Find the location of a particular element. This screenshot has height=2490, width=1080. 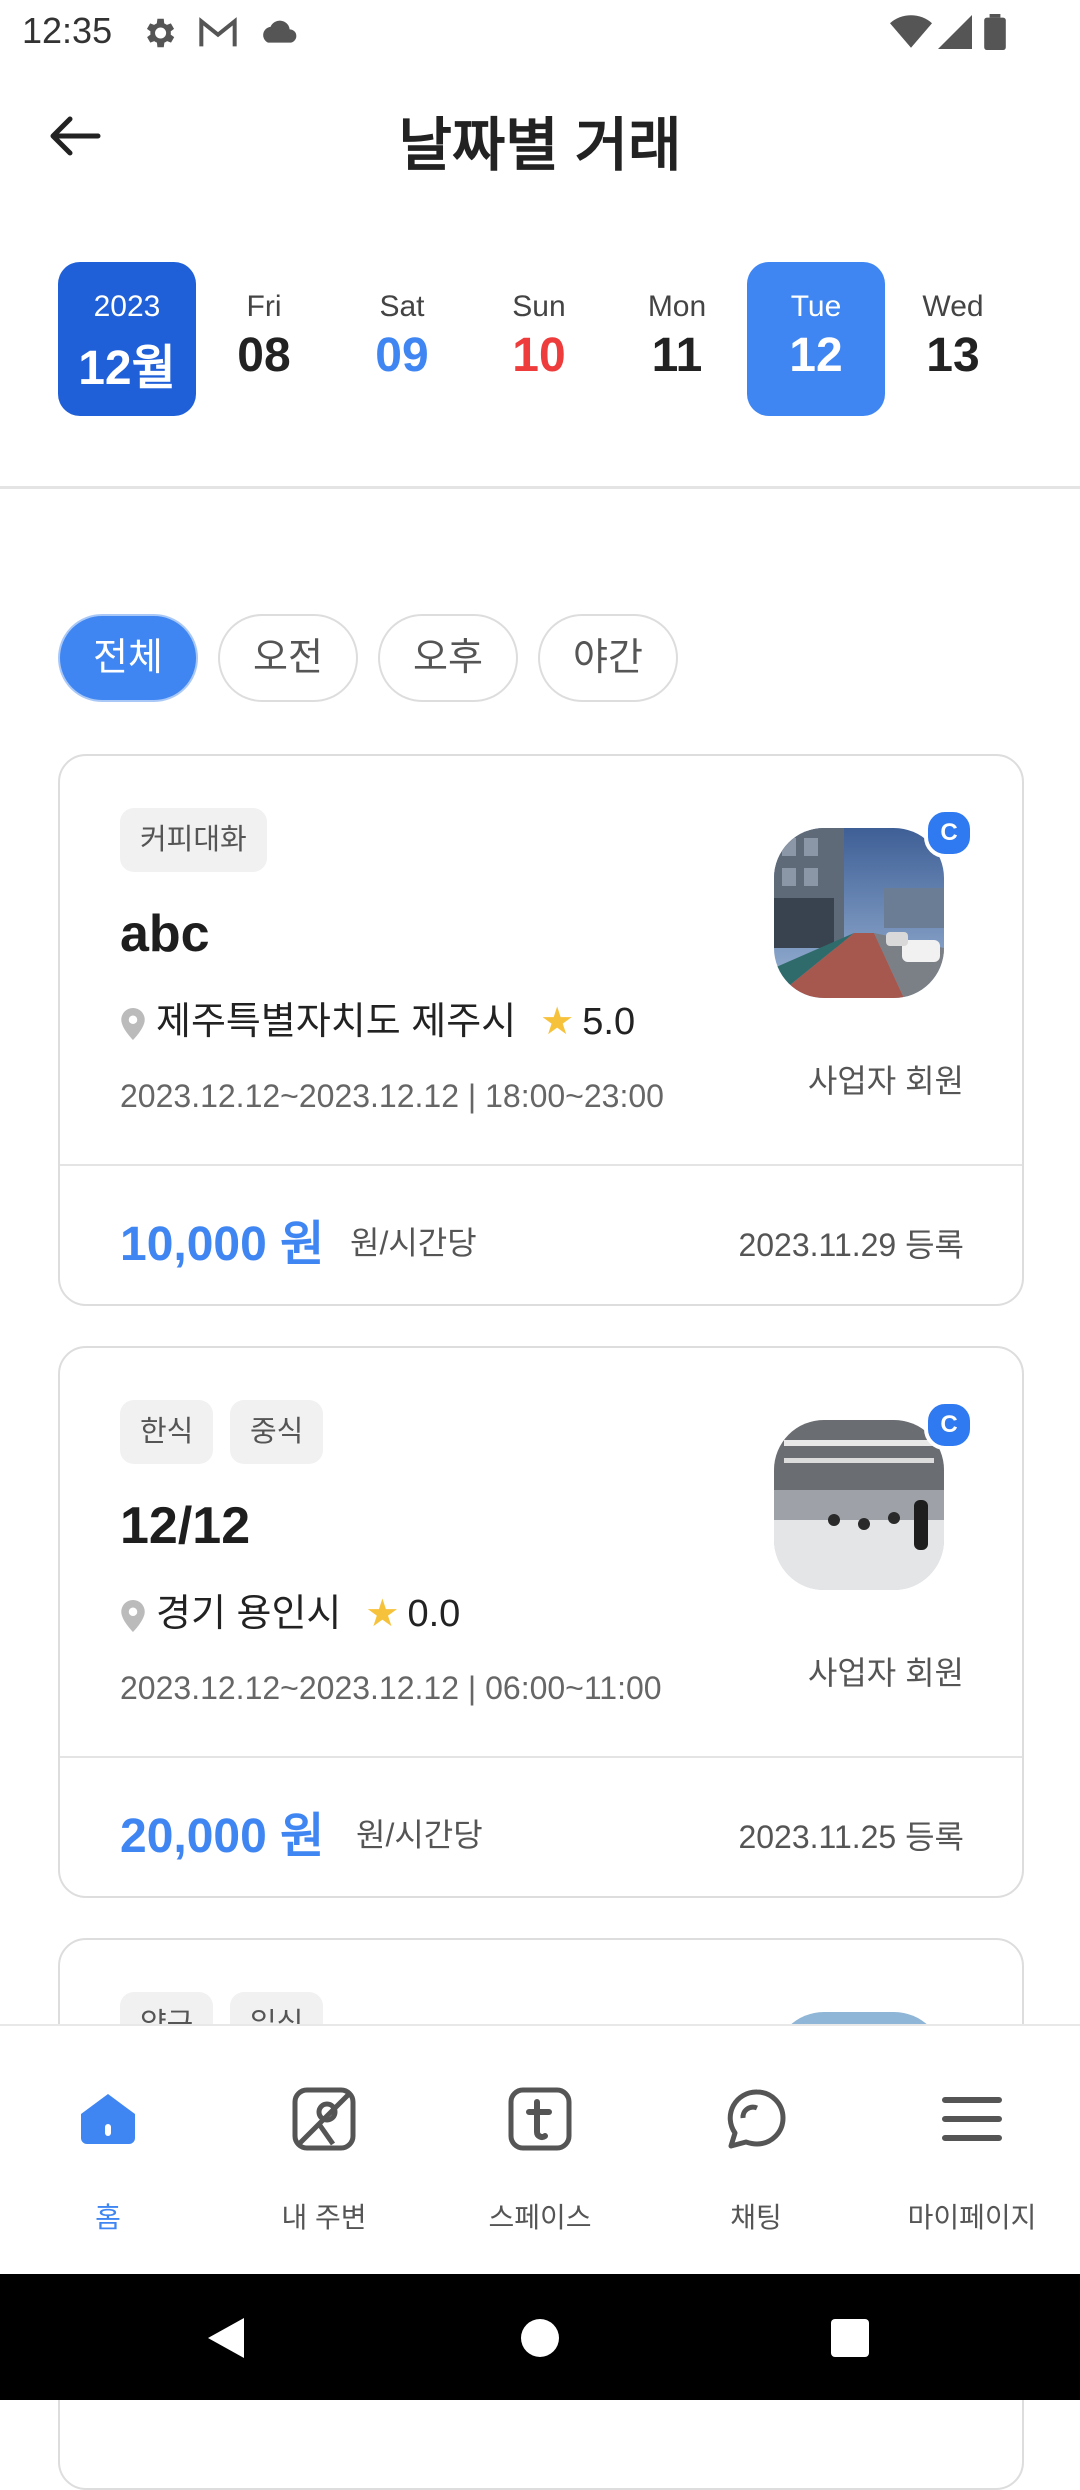

menu-icon is located at coordinates (972, 2119).